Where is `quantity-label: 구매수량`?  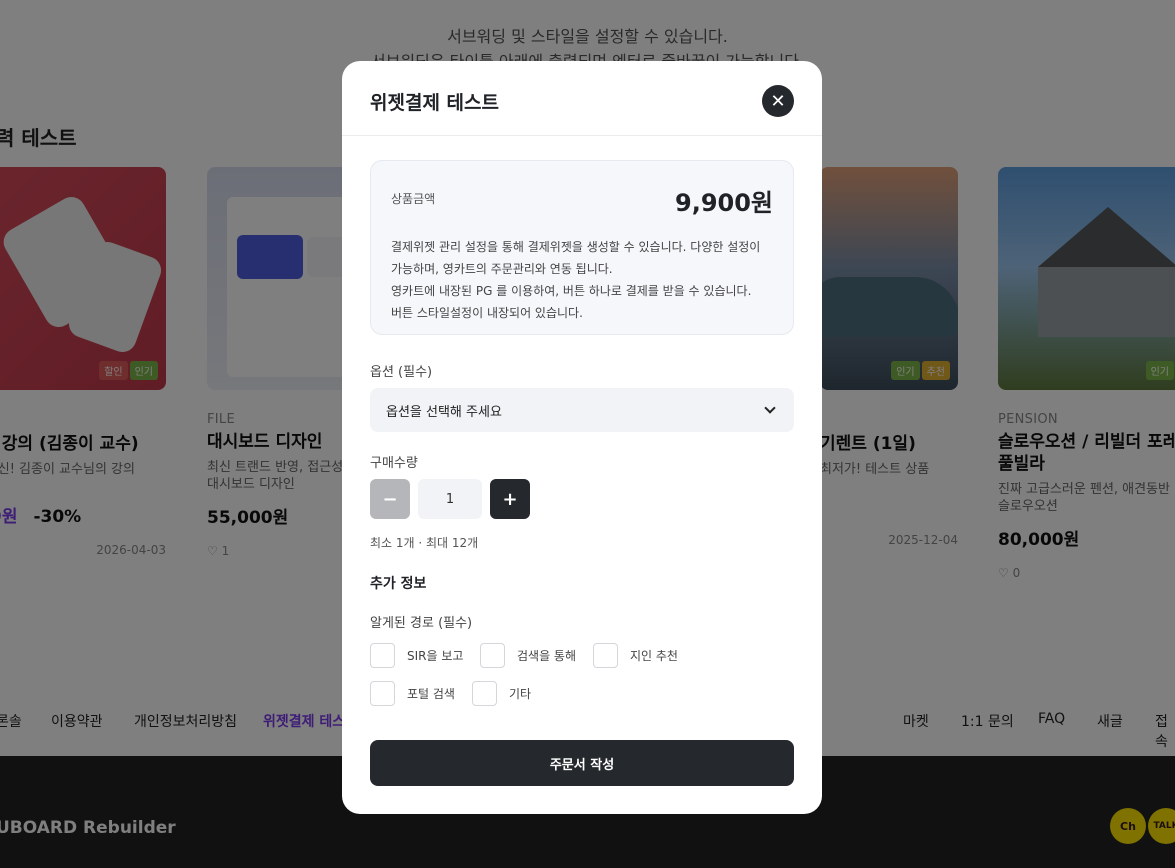
quantity-label: 구매수량 is located at coordinates (394, 463).